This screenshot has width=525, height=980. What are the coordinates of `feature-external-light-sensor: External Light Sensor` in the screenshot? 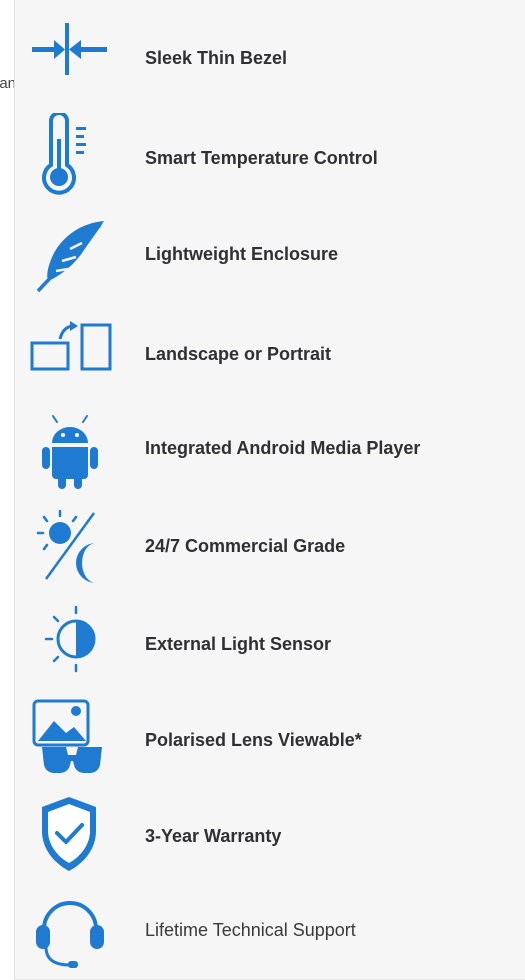 It's located at (269, 641).